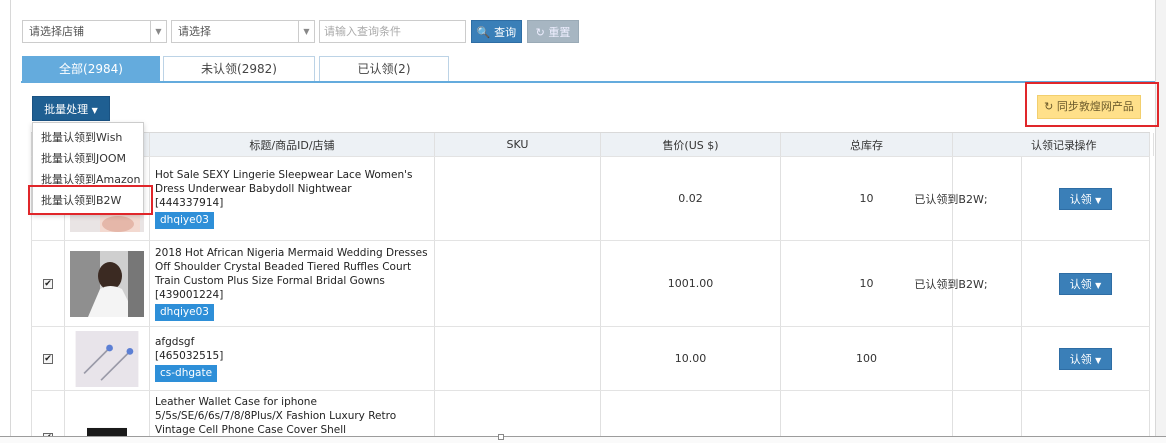 The image size is (1166, 443). I want to click on query-button-label: 查询, so click(505, 32).